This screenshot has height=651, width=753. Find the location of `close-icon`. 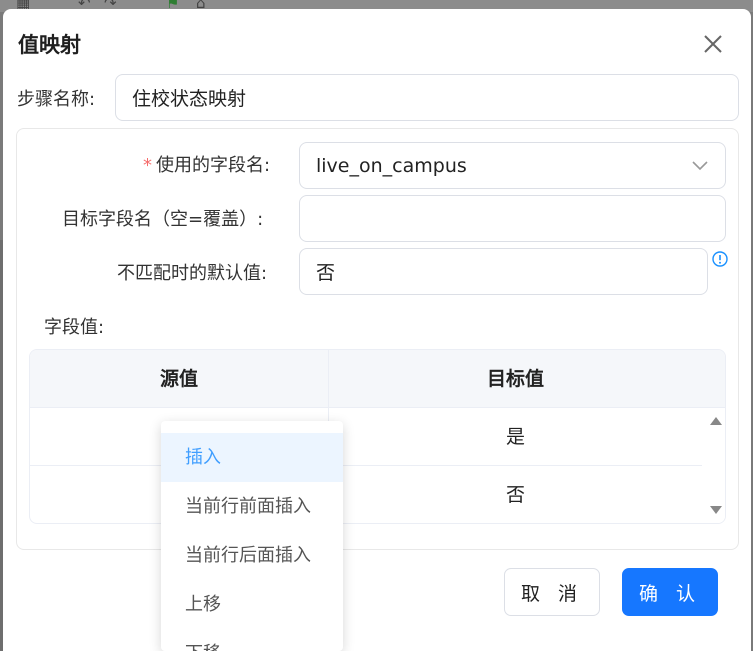

close-icon is located at coordinates (713, 44).